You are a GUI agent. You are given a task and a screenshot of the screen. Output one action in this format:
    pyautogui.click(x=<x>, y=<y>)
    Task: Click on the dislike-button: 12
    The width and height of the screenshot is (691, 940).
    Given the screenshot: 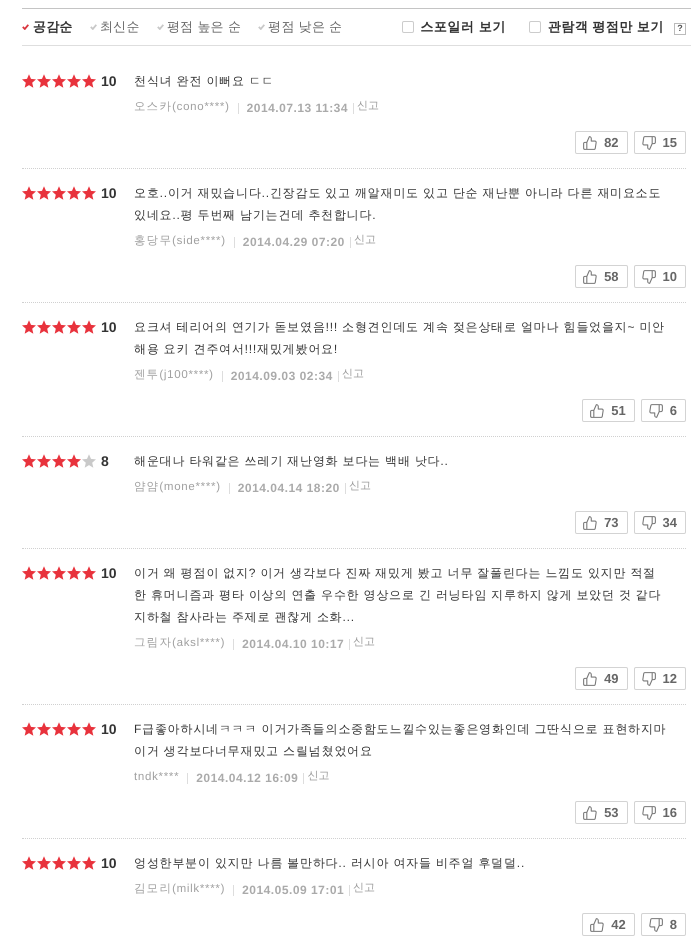 What is the action you would take?
    pyautogui.click(x=660, y=678)
    